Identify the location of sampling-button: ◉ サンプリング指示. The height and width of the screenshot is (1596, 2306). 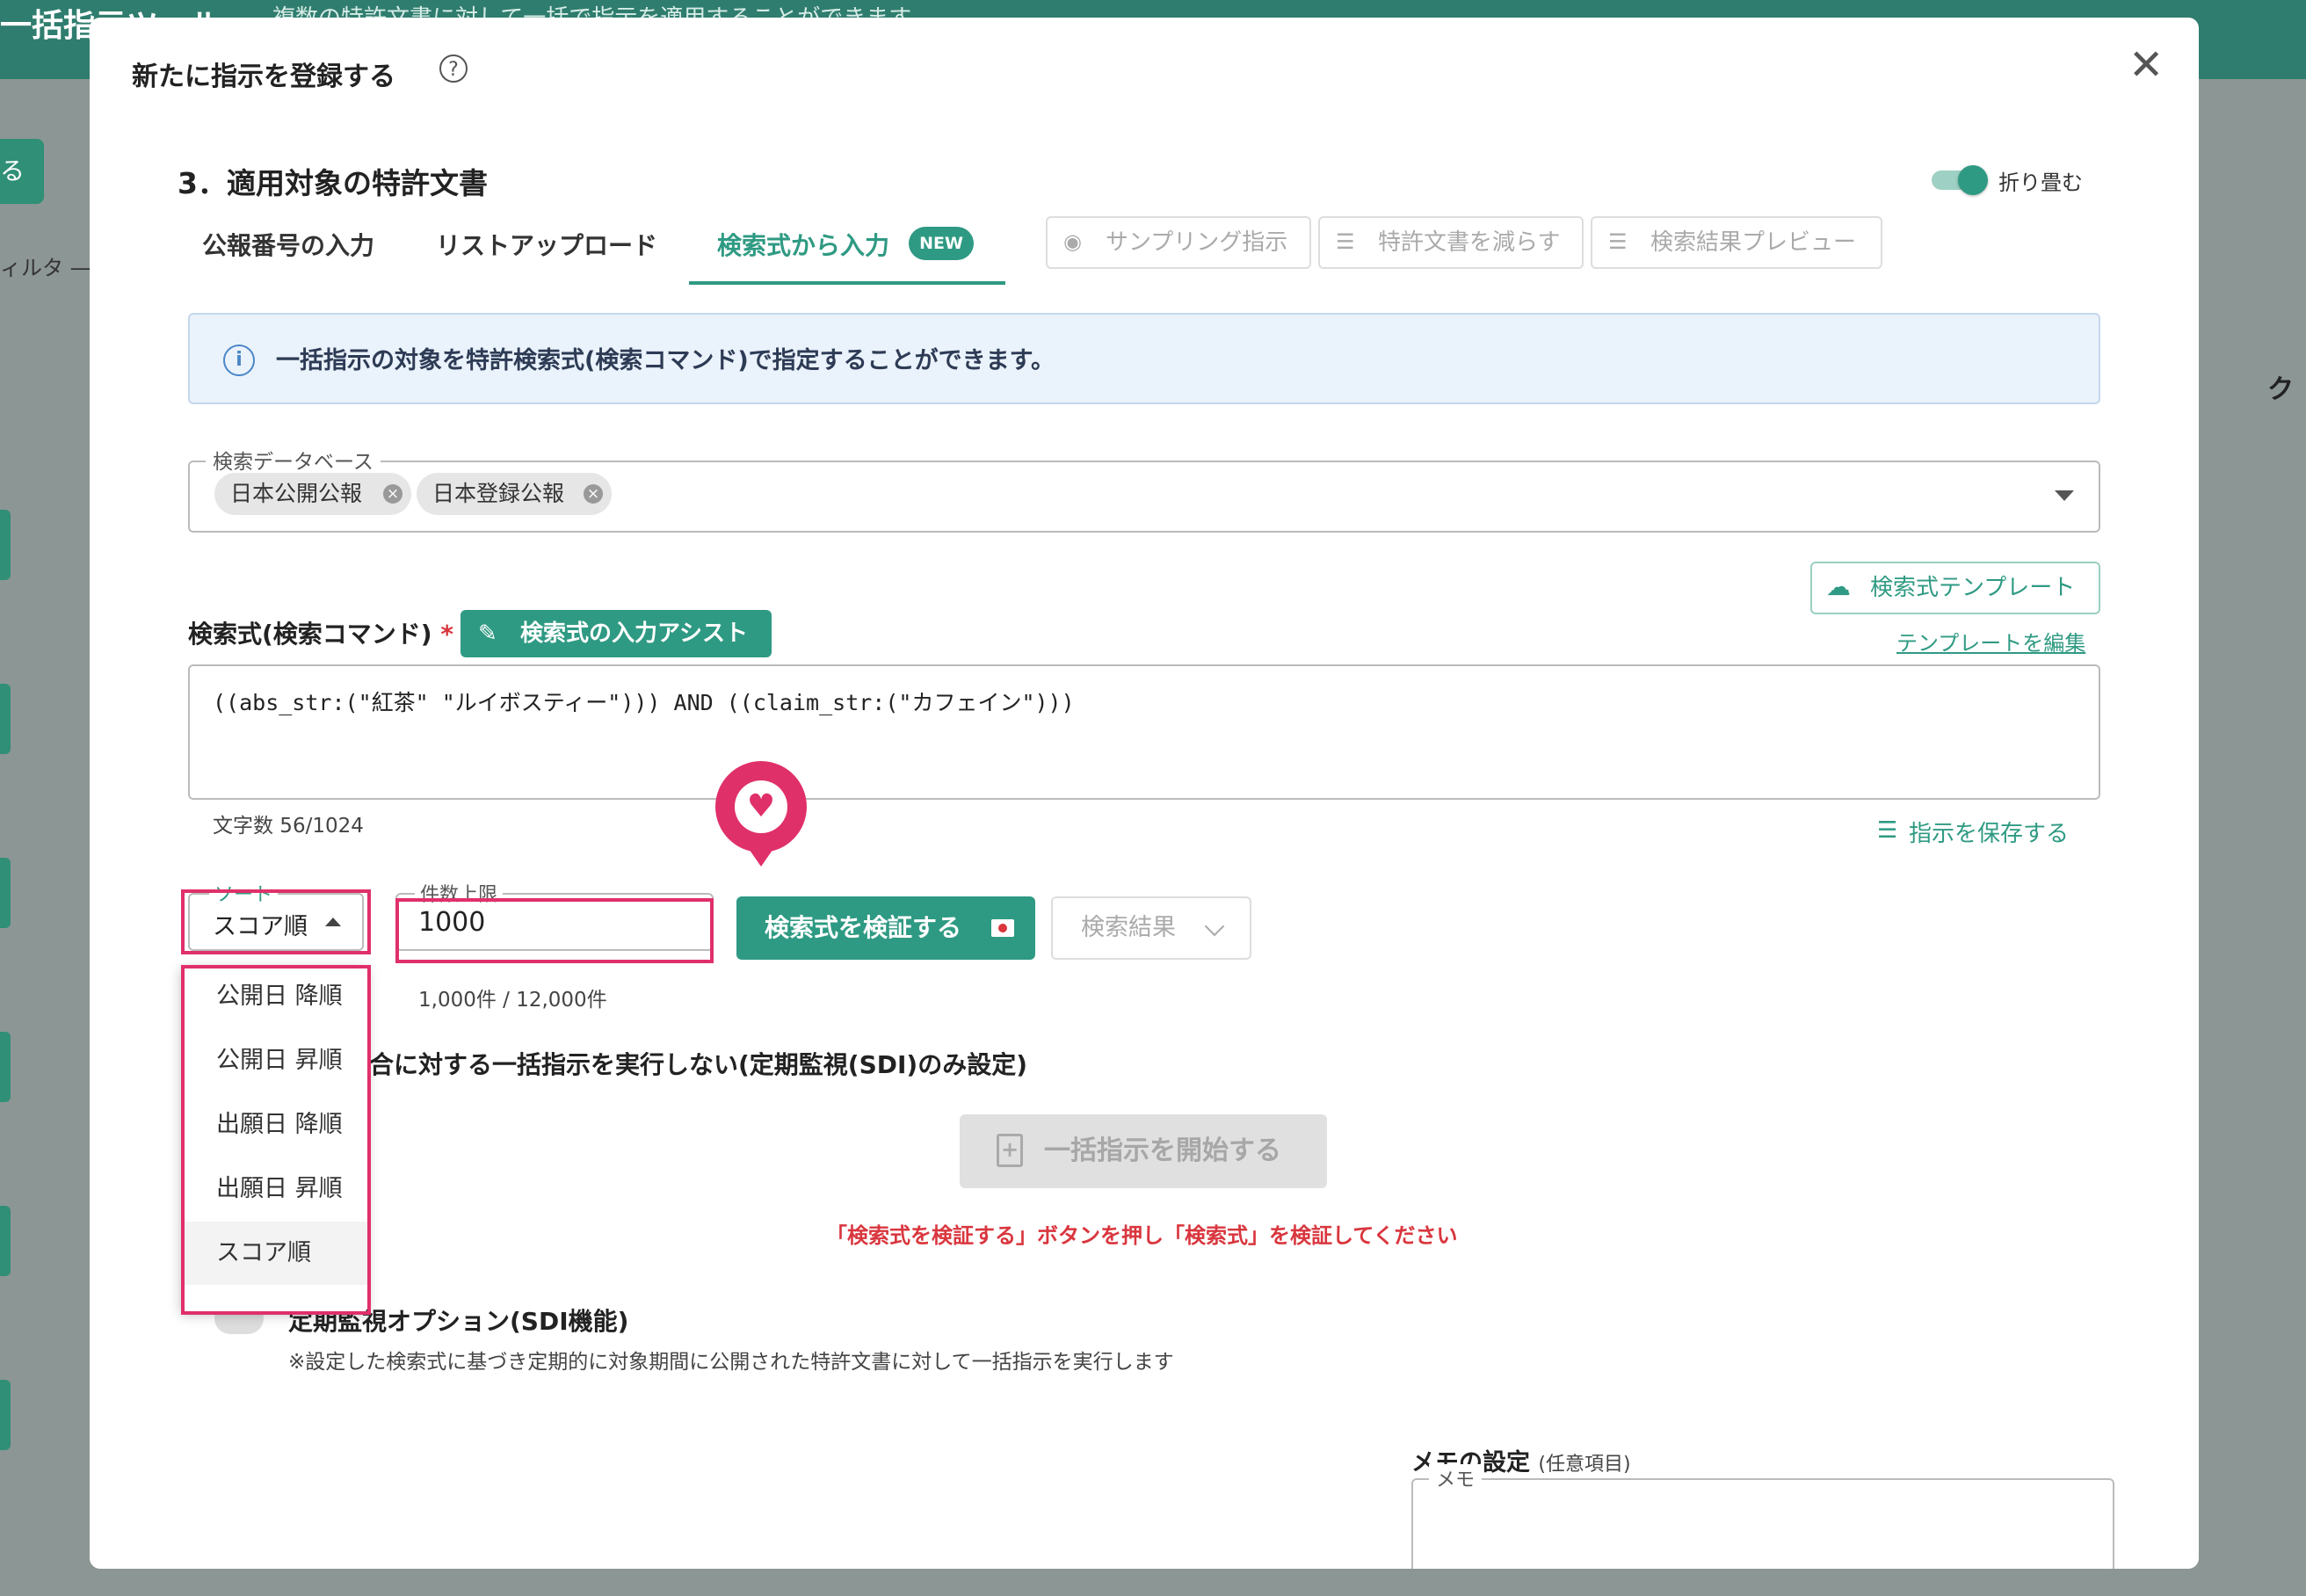
(1178, 243).